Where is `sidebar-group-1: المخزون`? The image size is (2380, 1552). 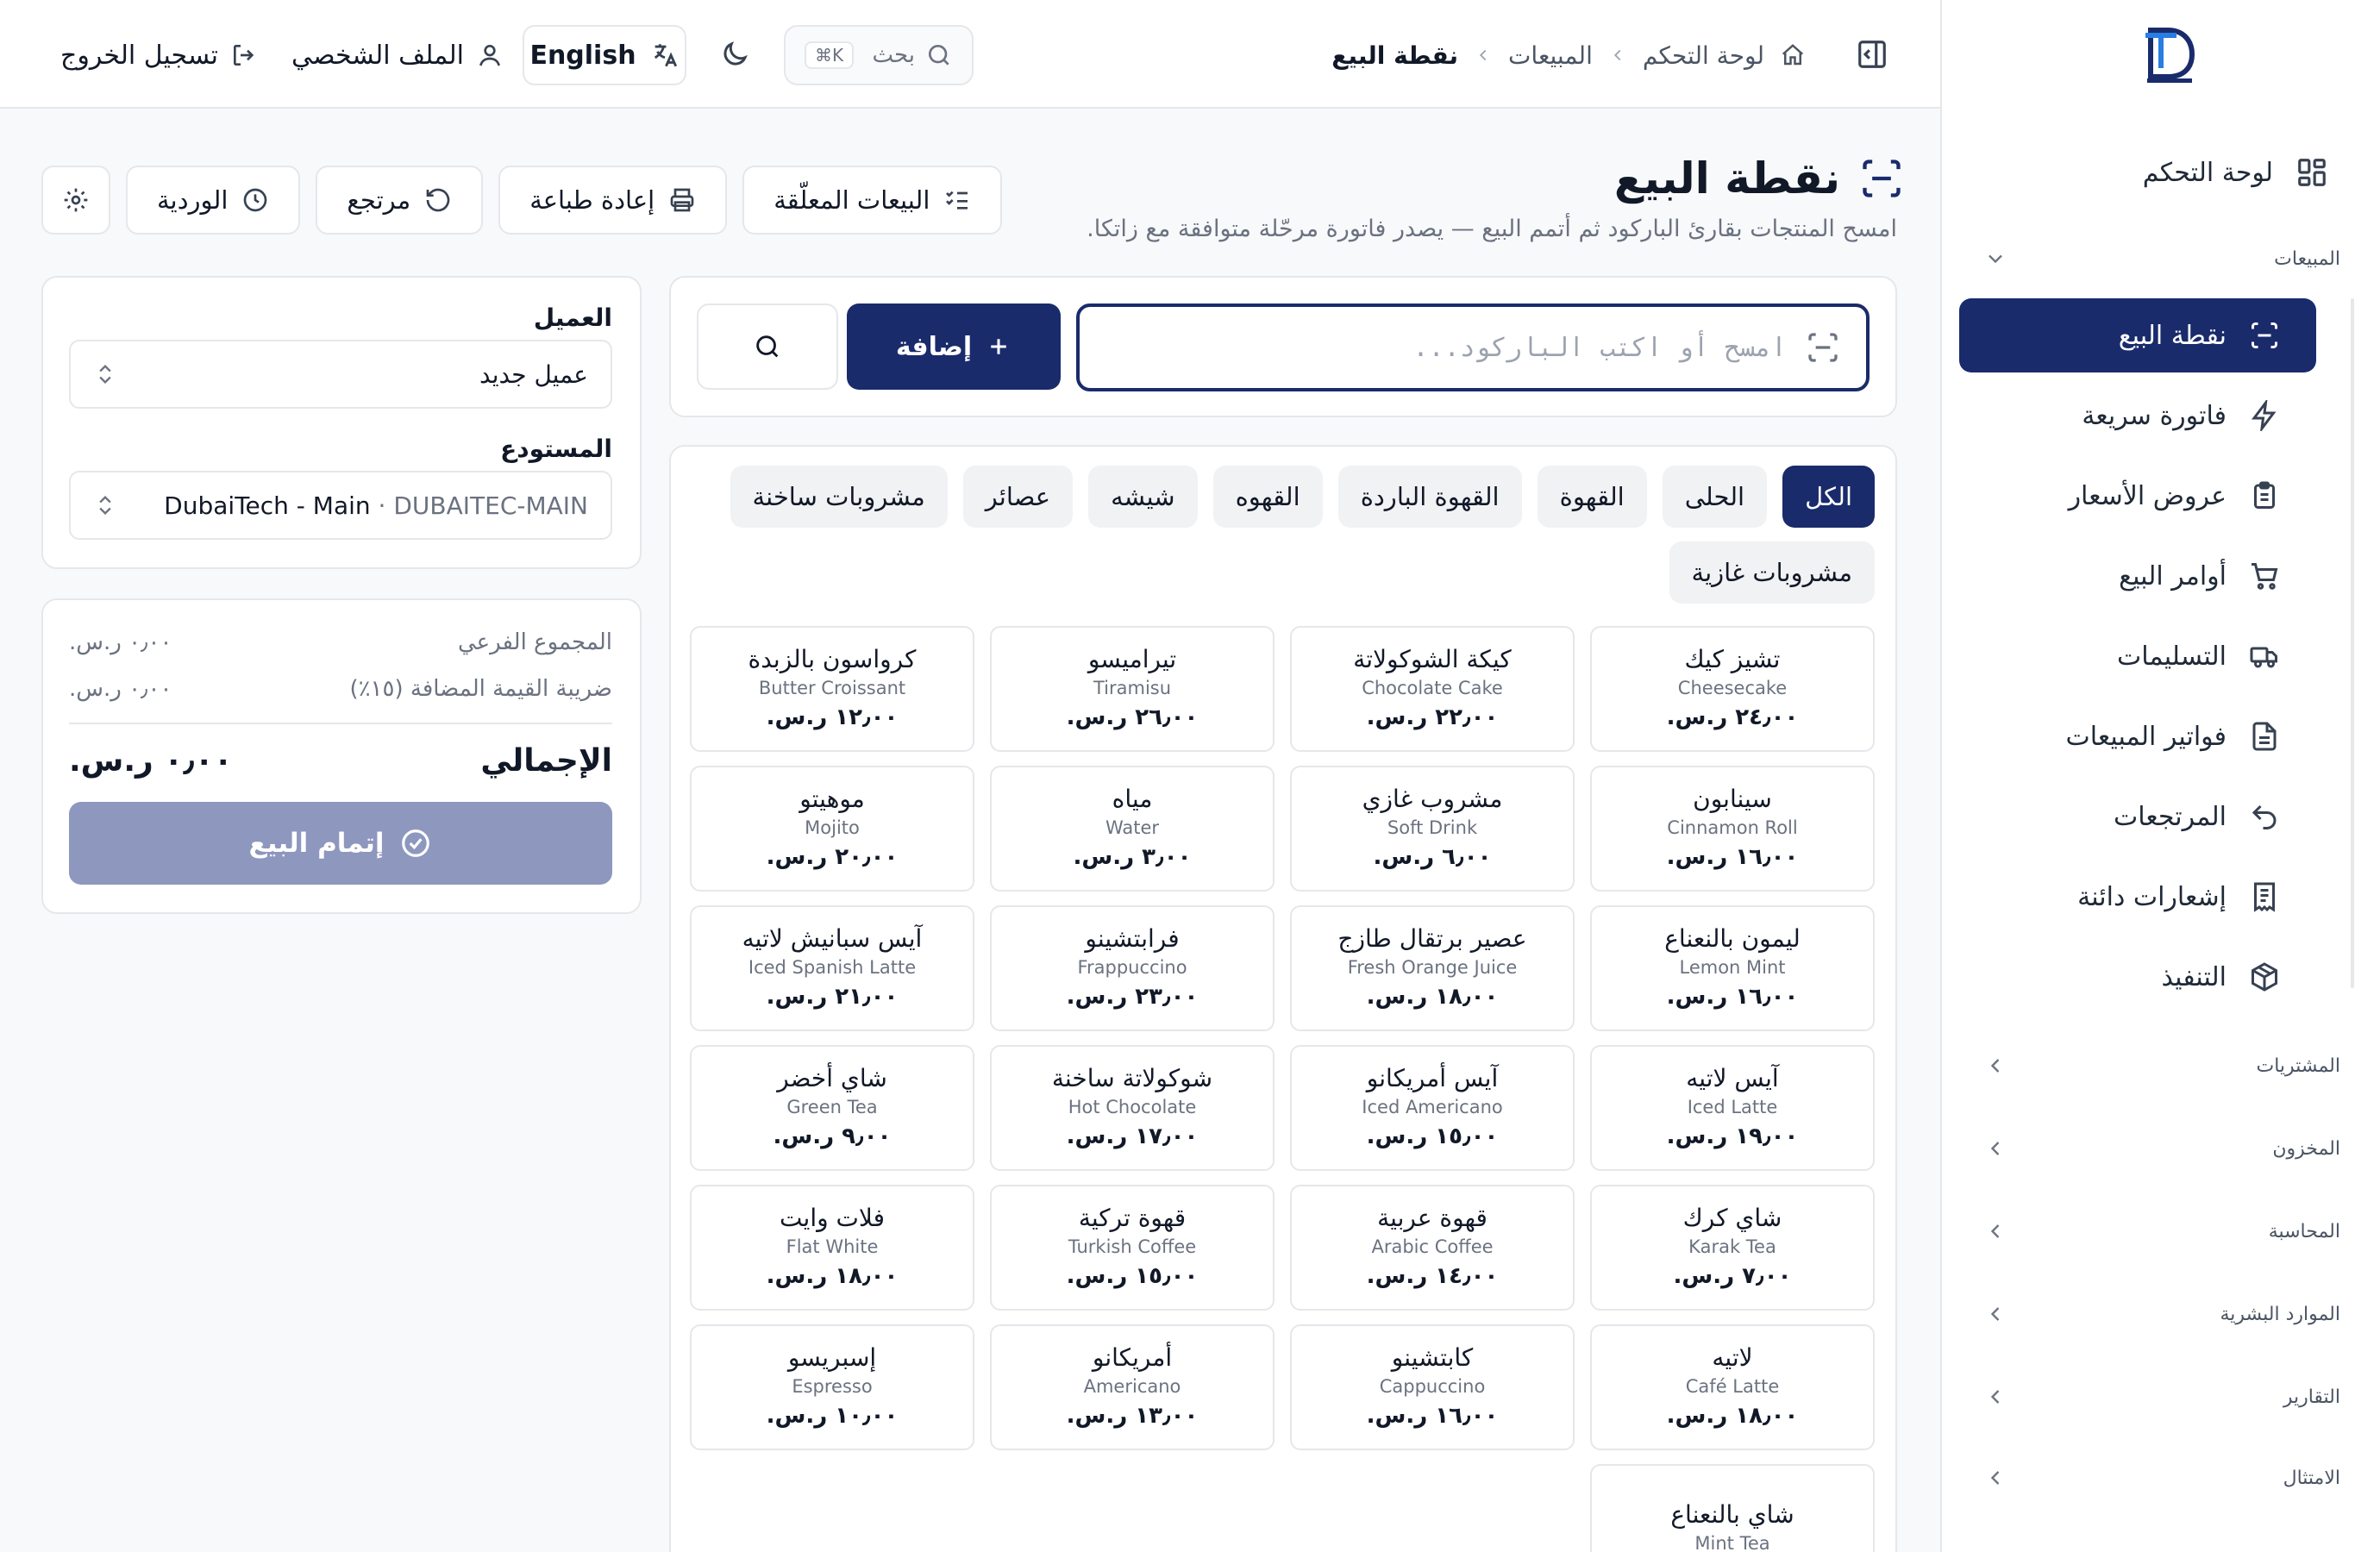 sidebar-group-1: المخزون is located at coordinates (2162, 1149).